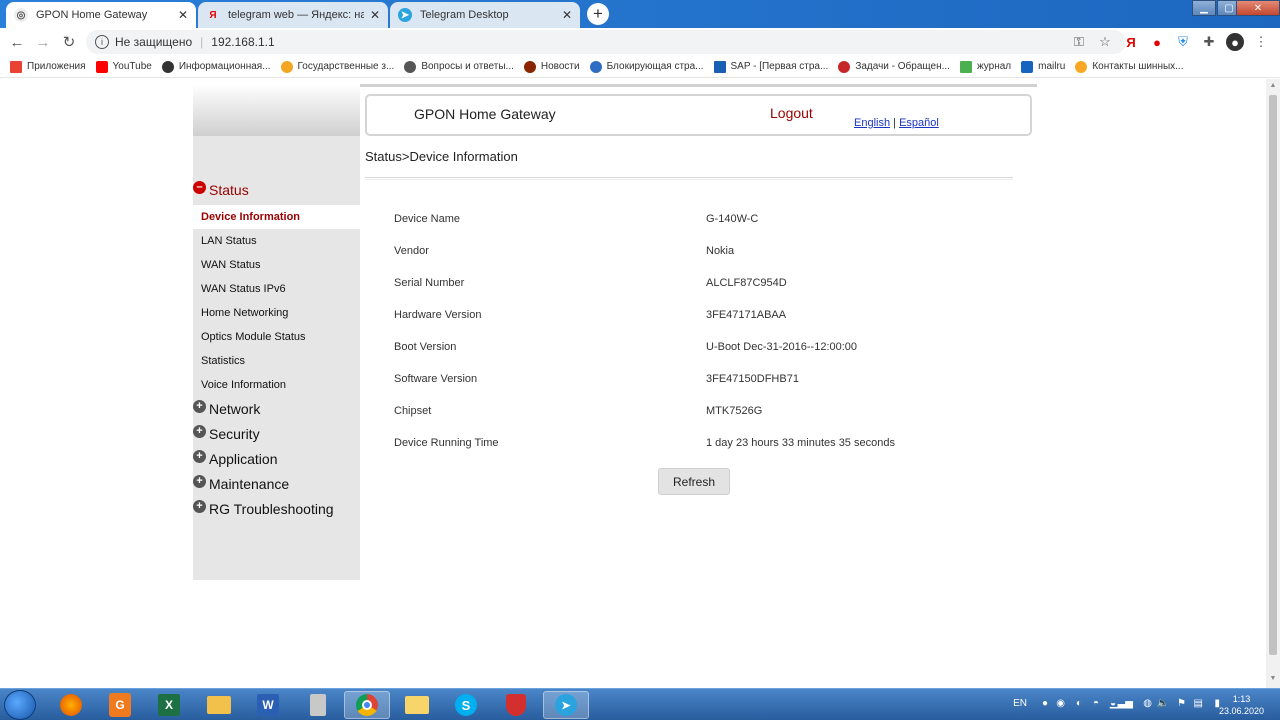  What do you see at coordinates (1079, 703) in the screenshot?
I see `skype-tray-icon: ◐` at bounding box center [1079, 703].